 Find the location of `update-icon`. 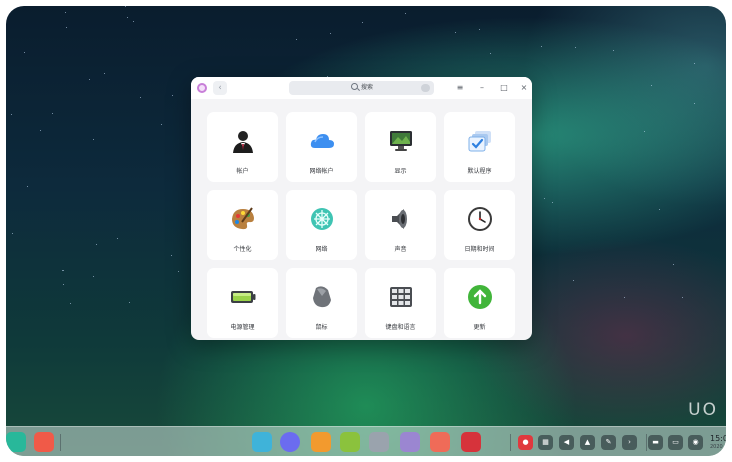

update-icon is located at coordinates (480, 297).